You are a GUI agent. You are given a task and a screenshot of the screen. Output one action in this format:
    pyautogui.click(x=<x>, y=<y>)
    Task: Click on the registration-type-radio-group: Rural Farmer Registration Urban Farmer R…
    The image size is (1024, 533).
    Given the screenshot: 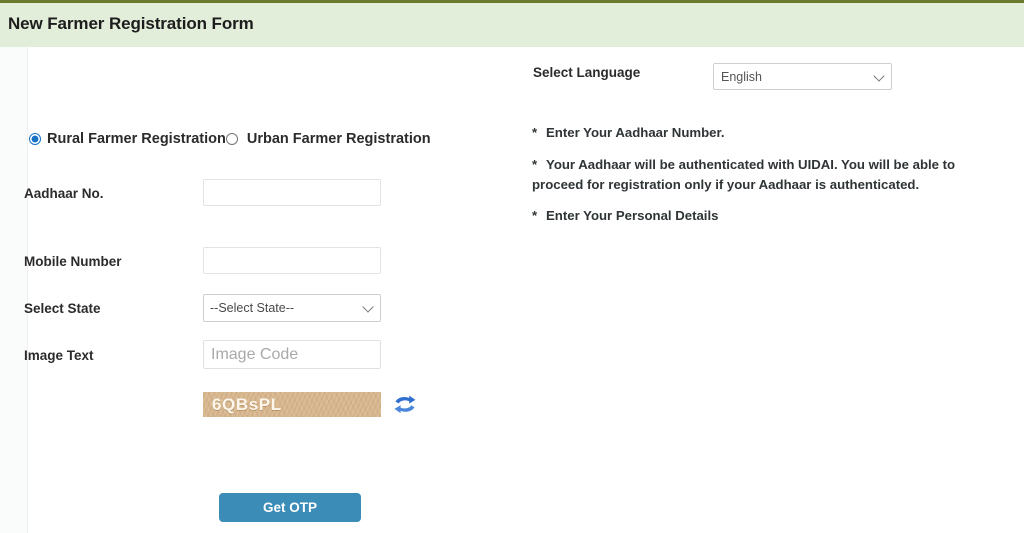 What is the action you would take?
    pyautogui.click(x=230, y=139)
    